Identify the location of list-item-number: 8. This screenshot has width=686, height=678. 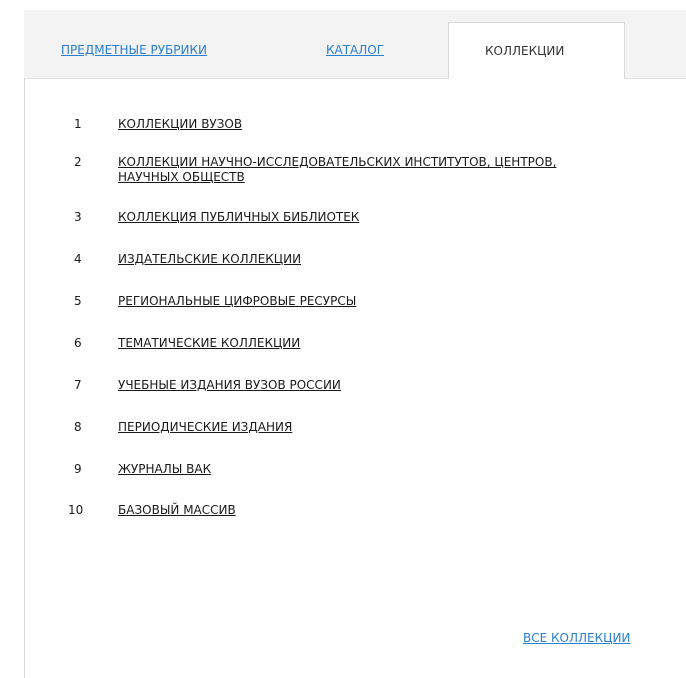
(78, 427).